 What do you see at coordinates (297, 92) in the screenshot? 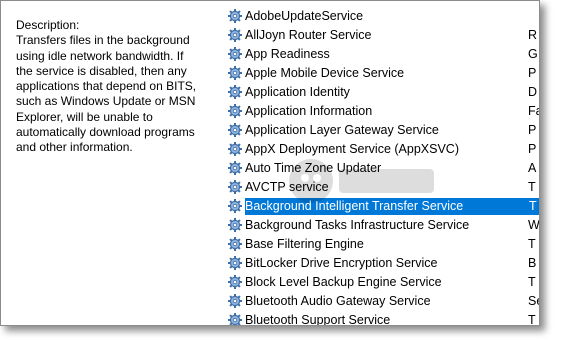
I see `service-name: Application Identity` at bounding box center [297, 92].